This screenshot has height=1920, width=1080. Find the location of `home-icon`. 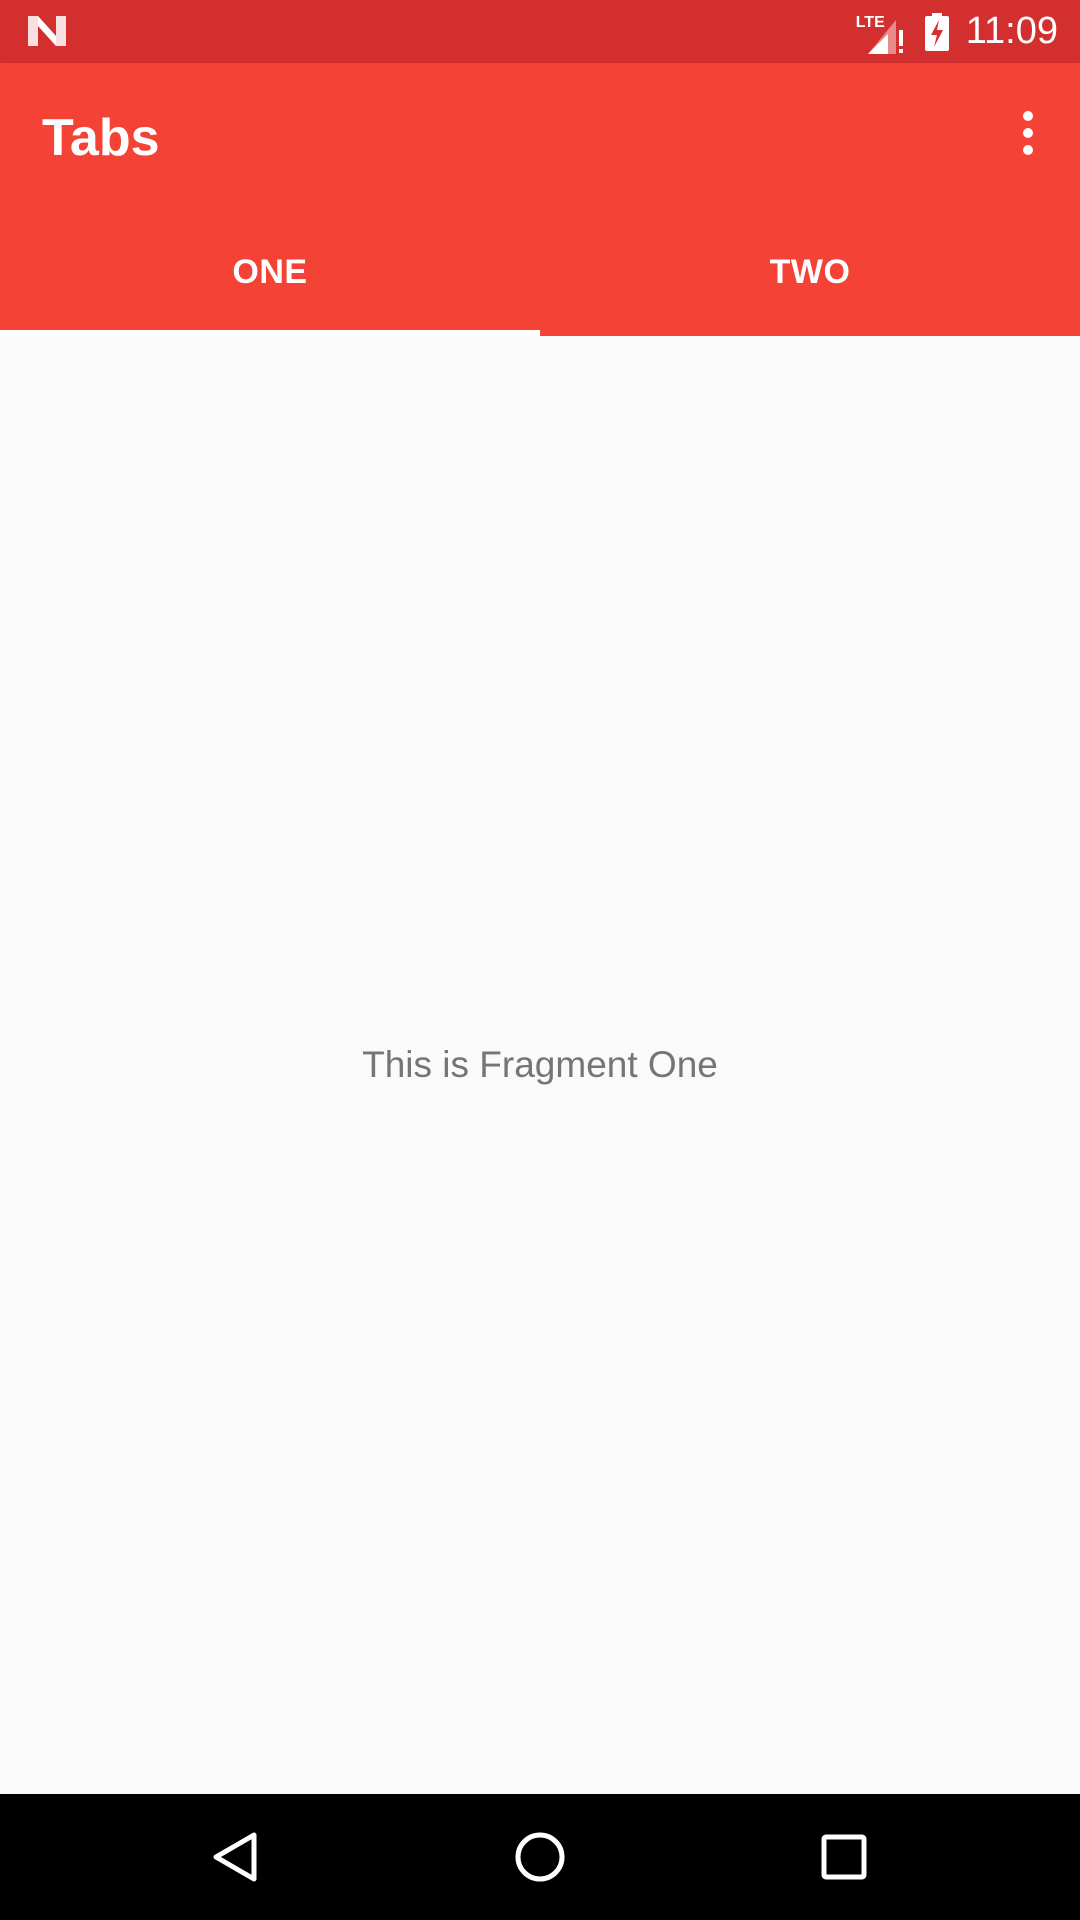

home-icon is located at coordinates (540, 1857).